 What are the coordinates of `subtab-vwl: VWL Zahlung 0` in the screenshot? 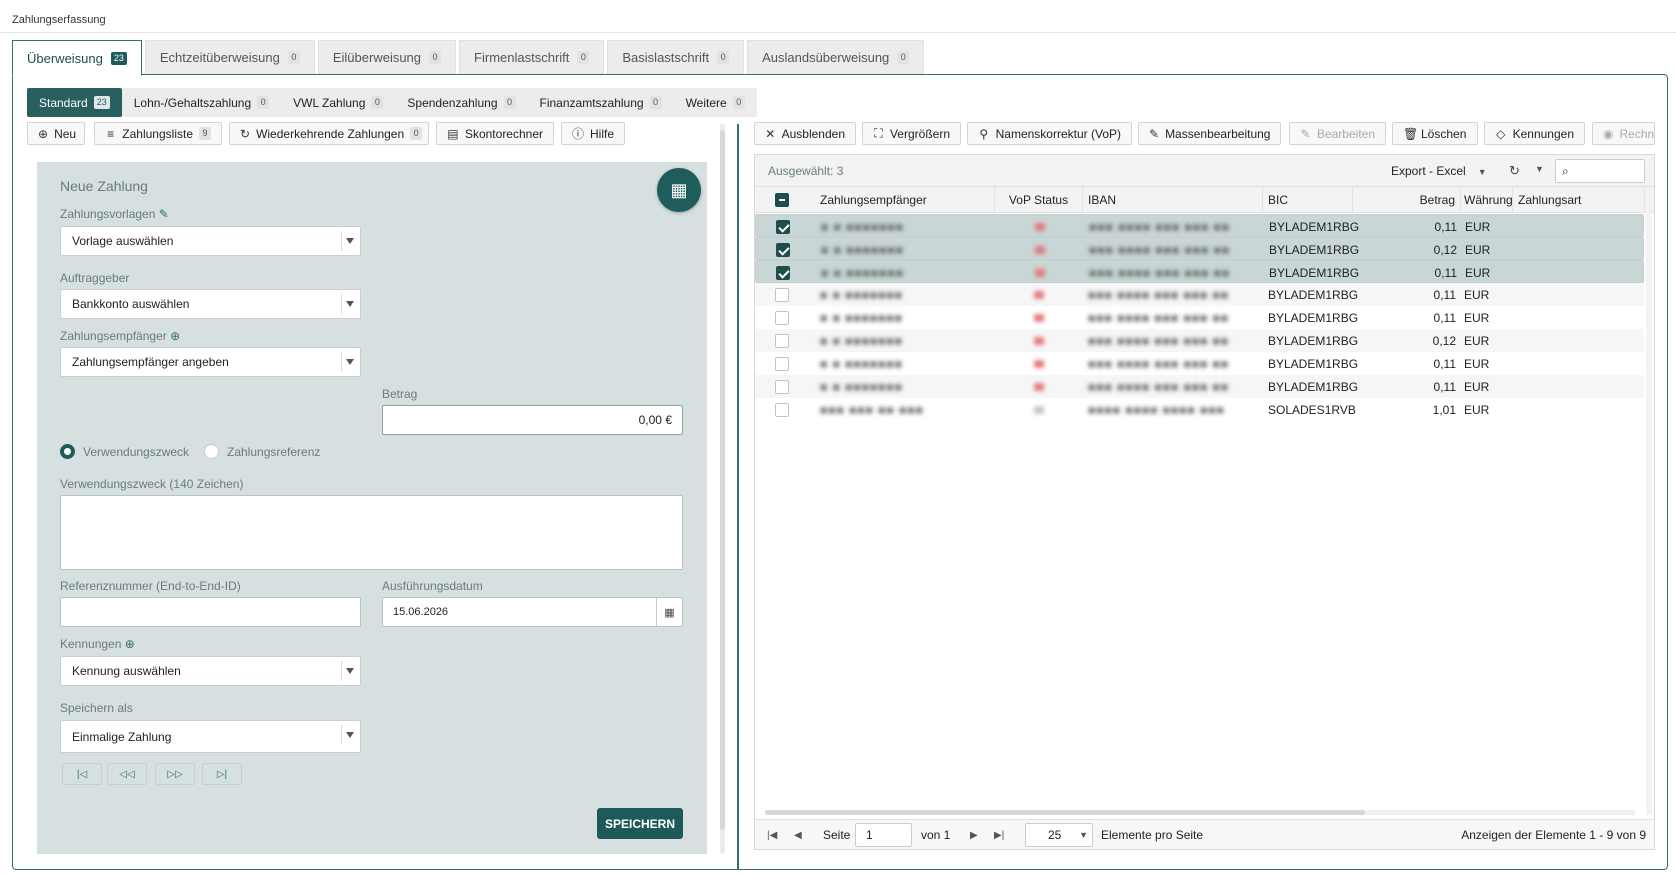 It's located at (338, 102).